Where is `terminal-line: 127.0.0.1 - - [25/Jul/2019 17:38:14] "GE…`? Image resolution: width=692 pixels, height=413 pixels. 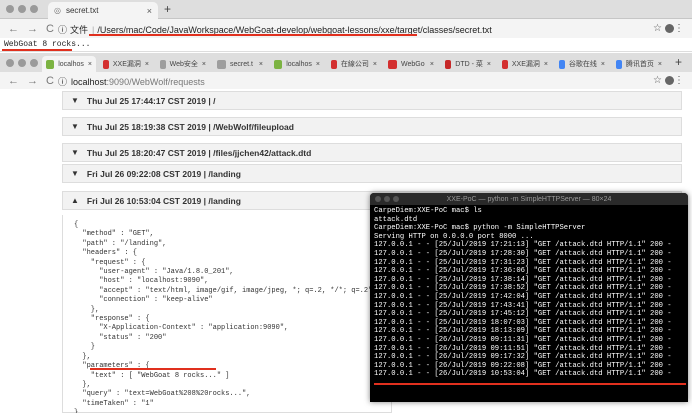 terminal-line: 127.0.0.1 - - [25/Jul/2019 17:38:14] "GE… is located at coordinates (523, 279).